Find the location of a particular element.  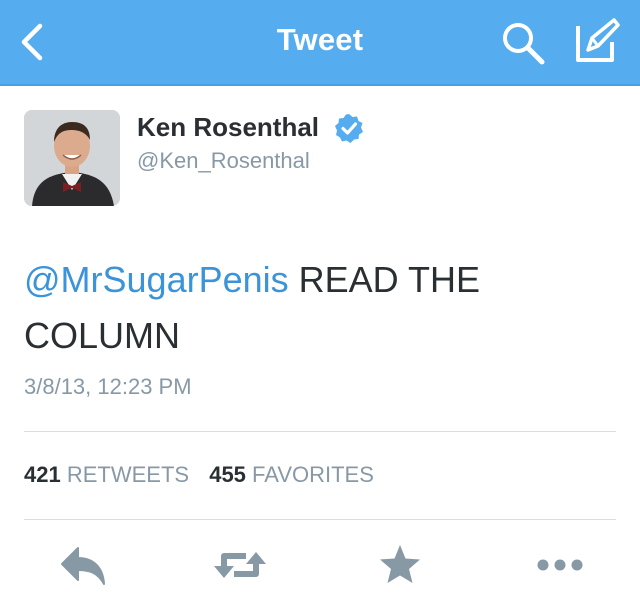

favorite-button is located at coordinates (400, 565).